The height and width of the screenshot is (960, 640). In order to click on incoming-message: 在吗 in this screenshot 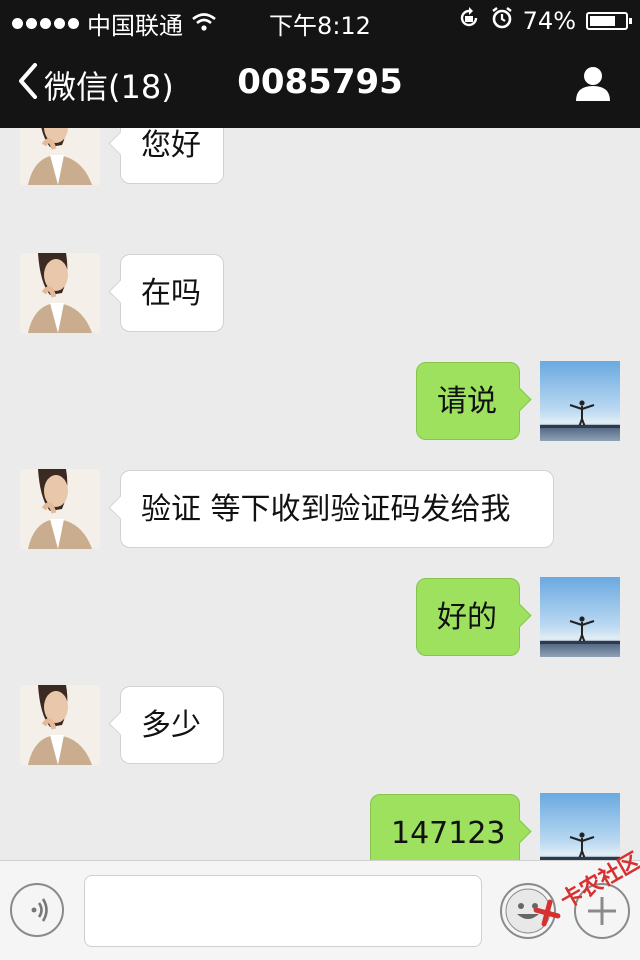, I will do `click(172, 293)`.